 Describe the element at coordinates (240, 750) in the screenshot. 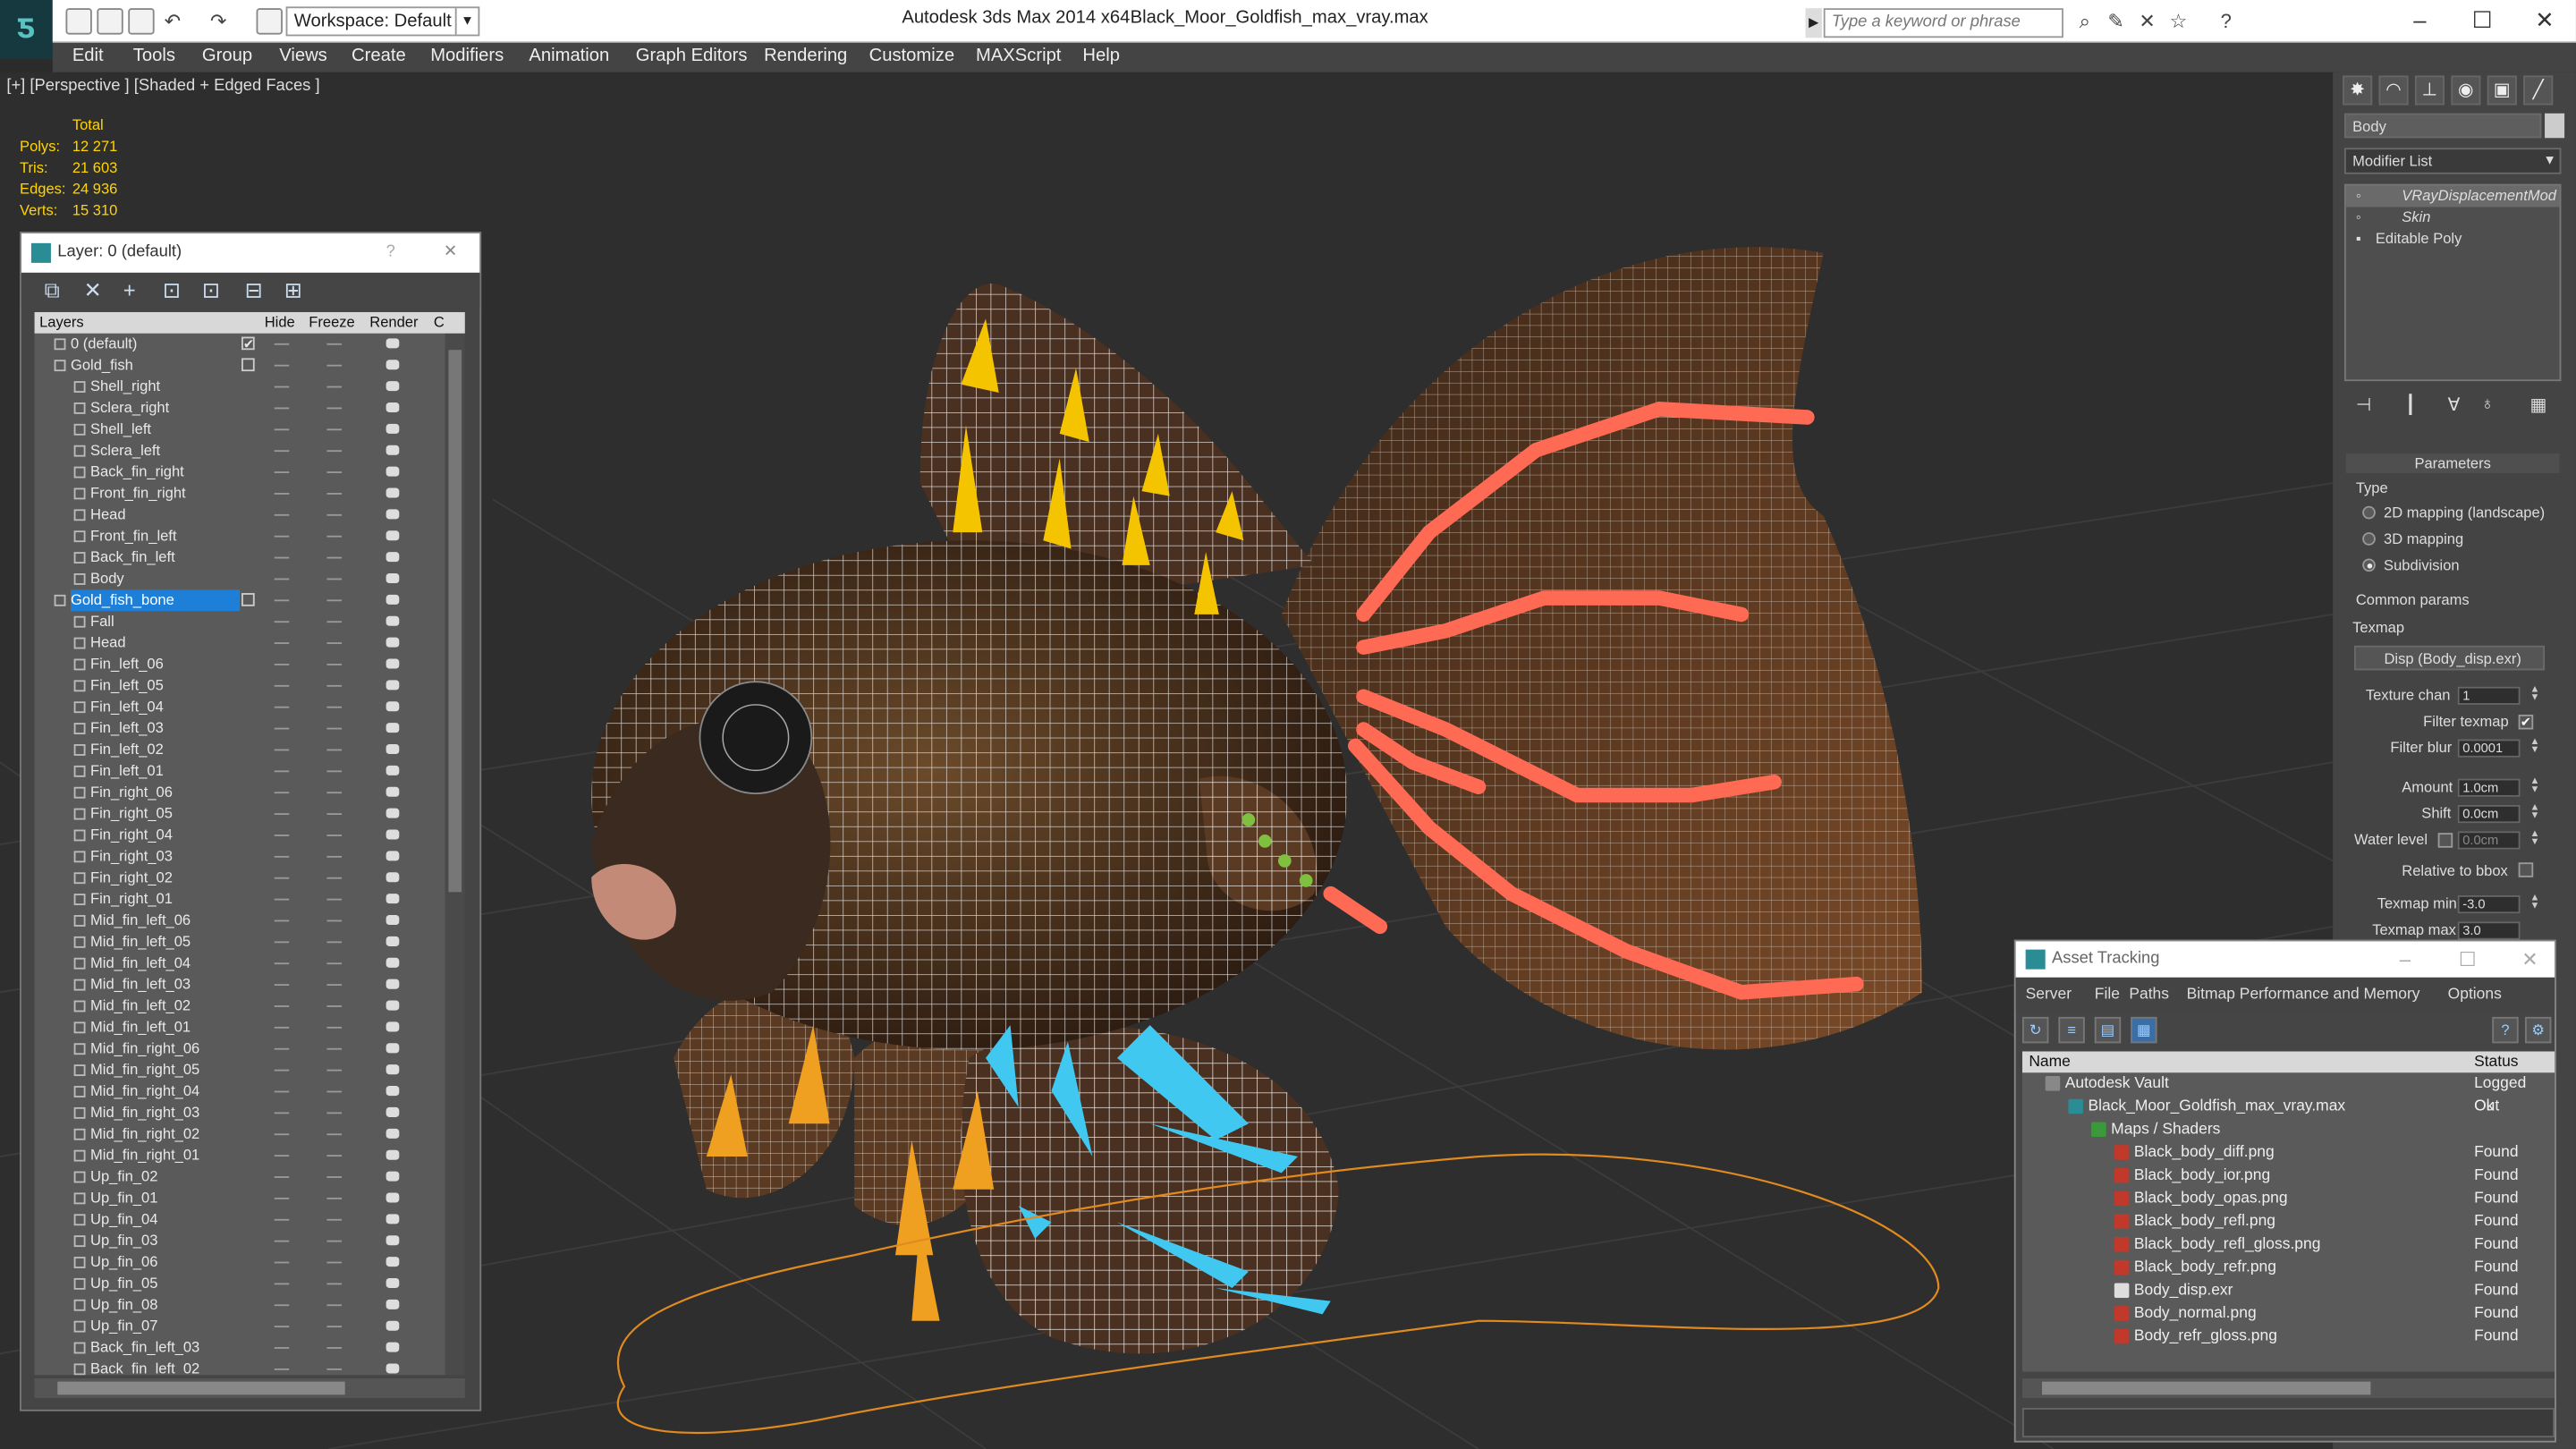

I see `layer-row: Fin_left_02` at that location.